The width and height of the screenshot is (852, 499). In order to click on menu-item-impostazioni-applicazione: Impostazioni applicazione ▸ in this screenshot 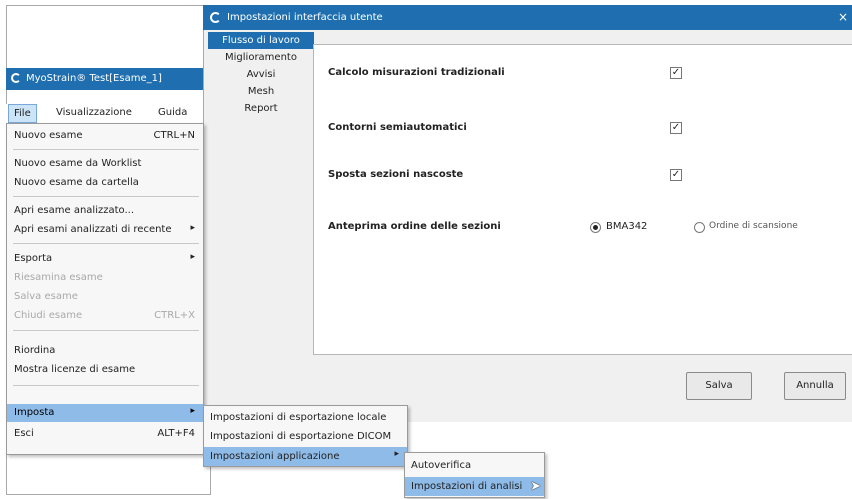, I will do `click(305, 456)`.